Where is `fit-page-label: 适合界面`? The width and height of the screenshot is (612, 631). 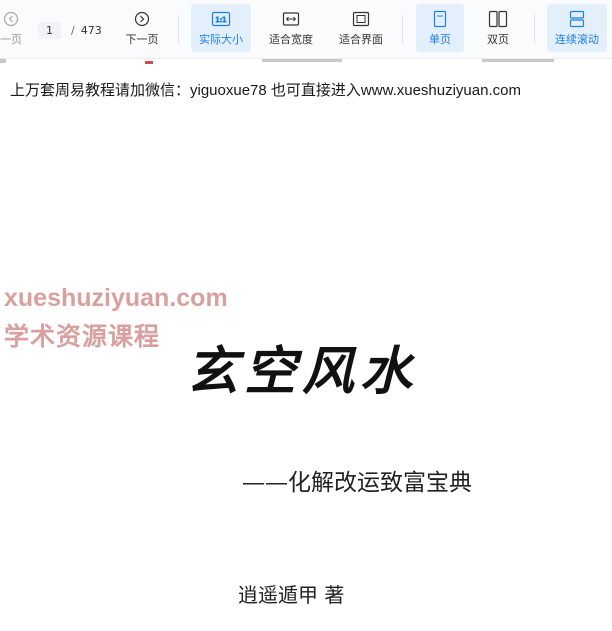
fit-page-label: 适合界面 is located at coordinates (361, 39).